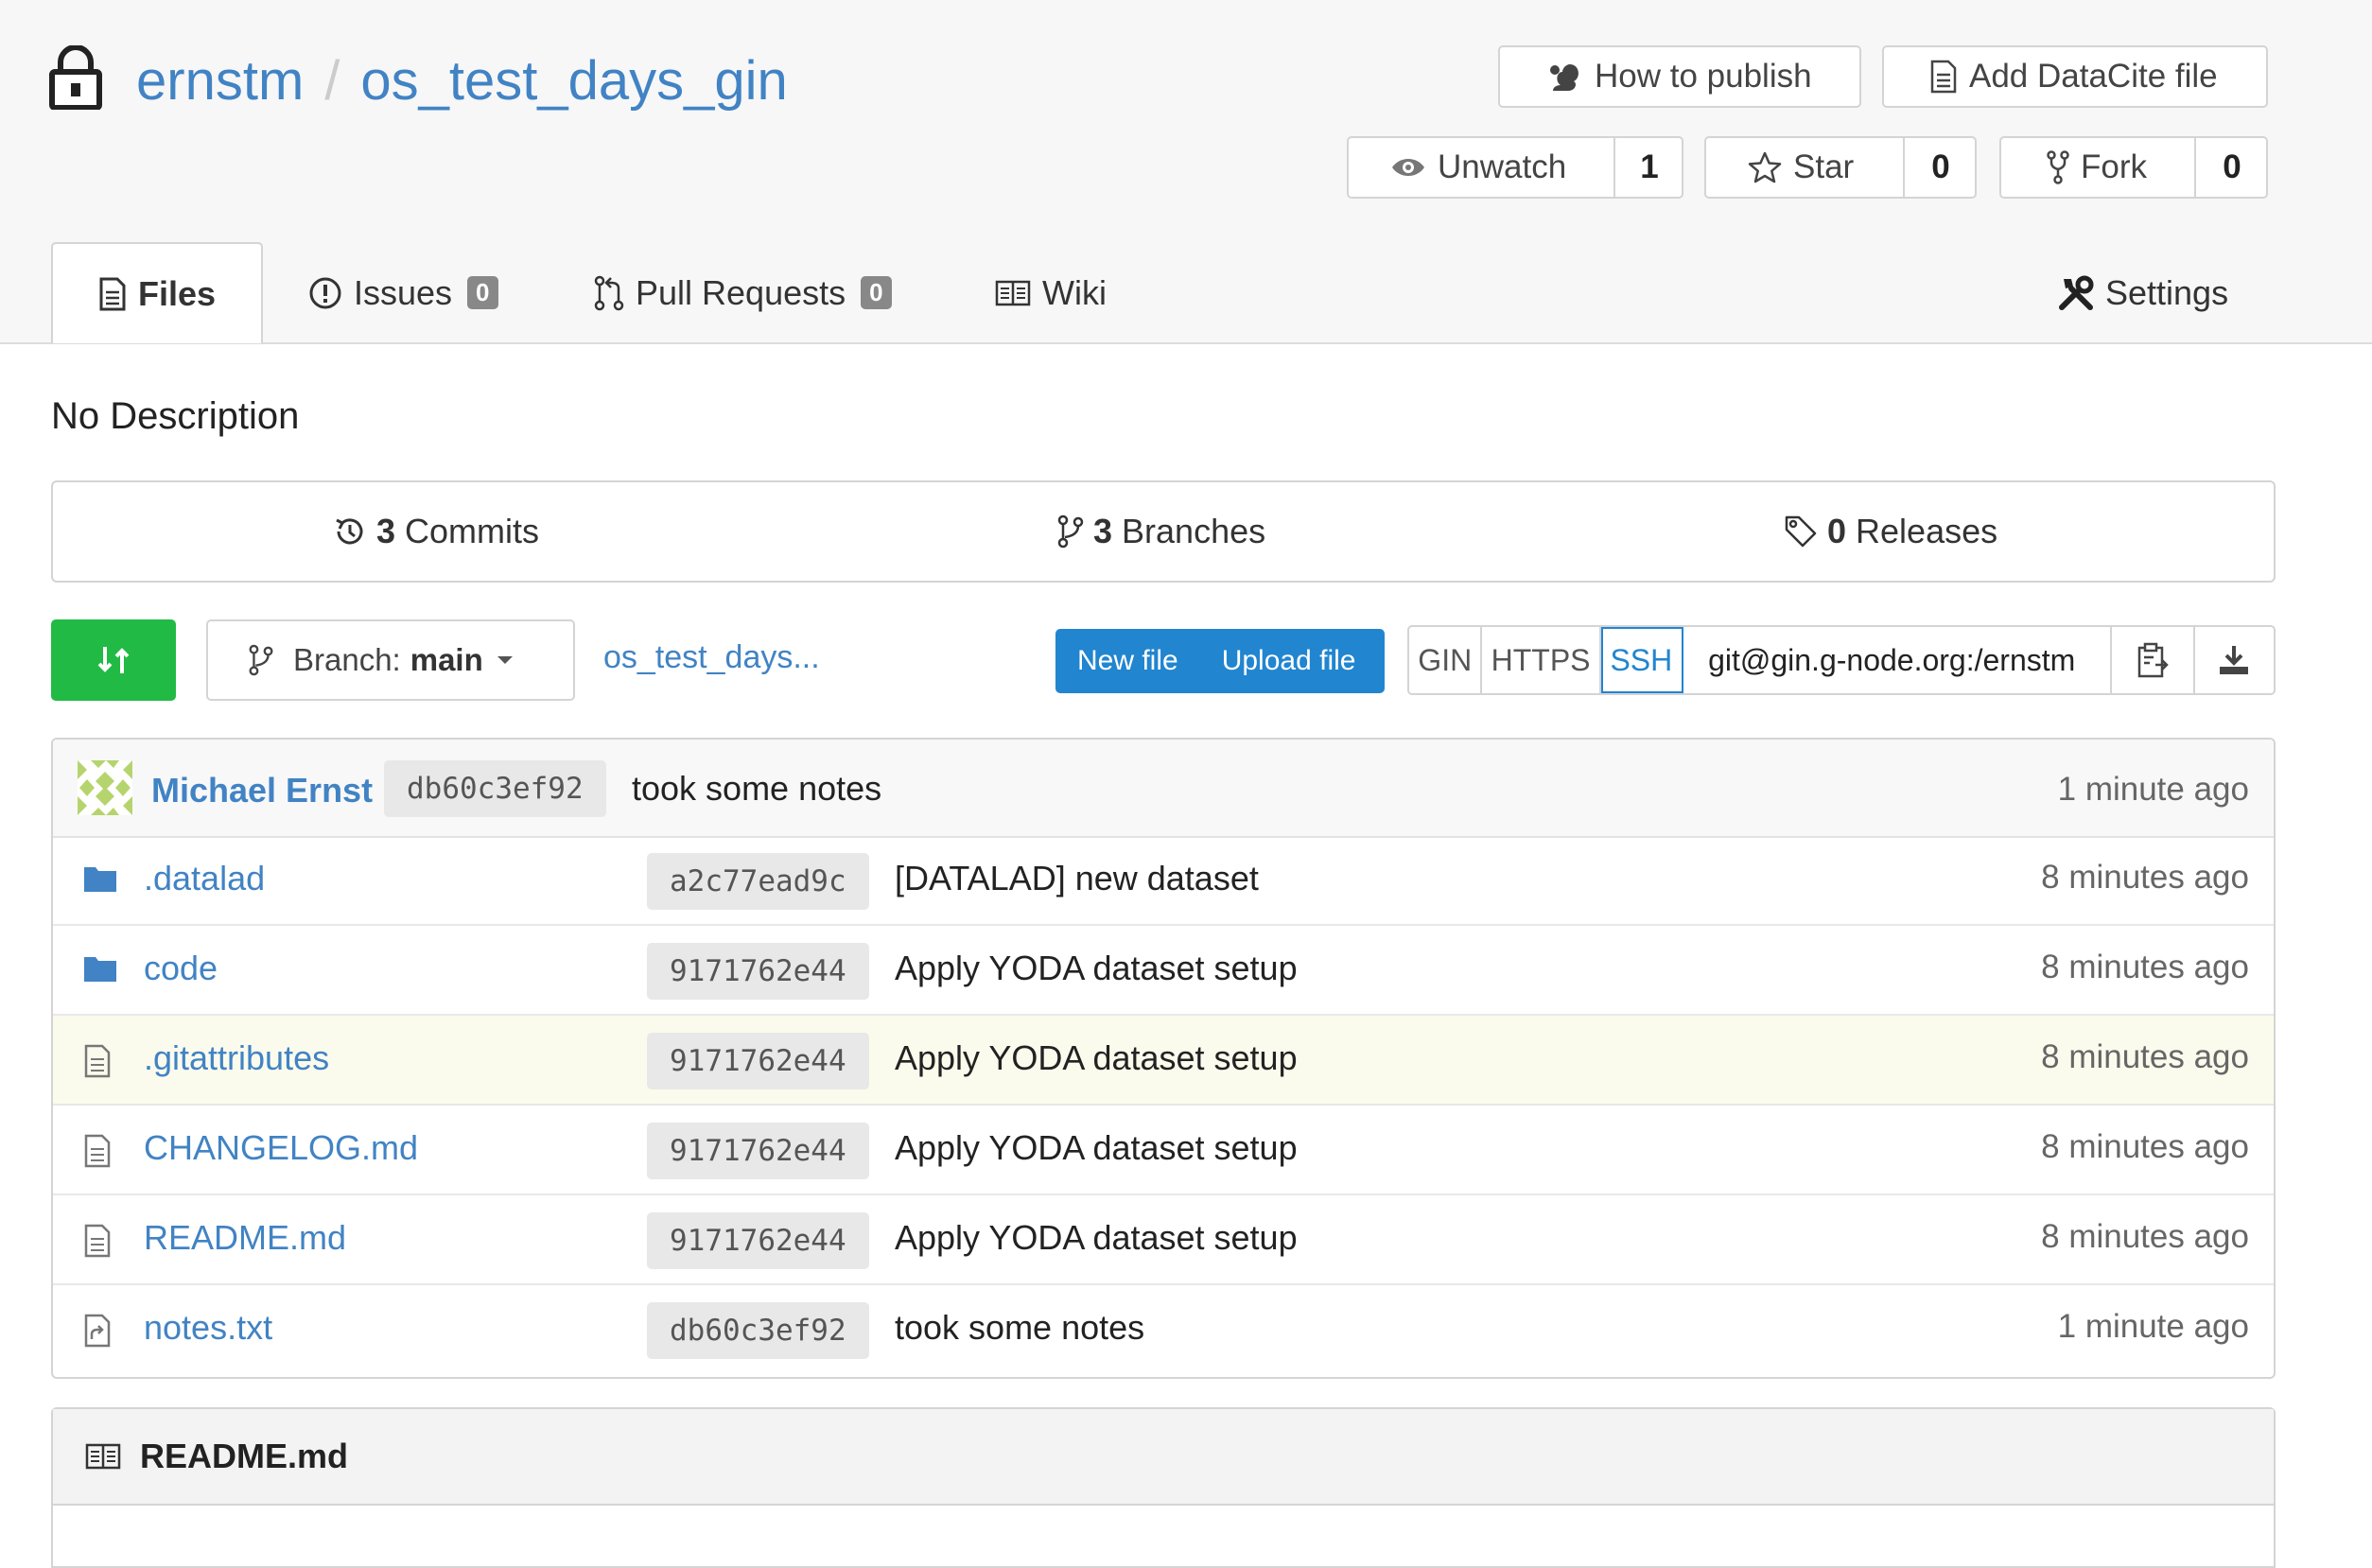 Image resolution: width=2372 pixels, height=1568 pixels. I want to click on file-commit-sha: a2c77ead9c, so click(758, 881).